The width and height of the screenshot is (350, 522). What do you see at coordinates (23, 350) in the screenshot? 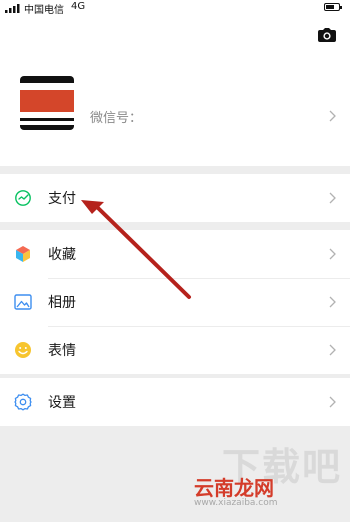
I see `smile-icon` at bounding box center [23, 350].